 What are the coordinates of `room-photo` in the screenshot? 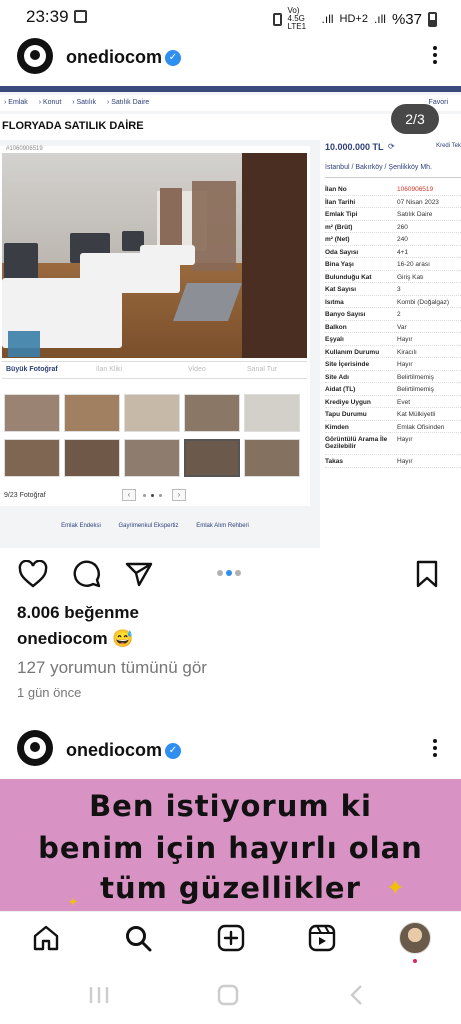 It's located at (154, 255).